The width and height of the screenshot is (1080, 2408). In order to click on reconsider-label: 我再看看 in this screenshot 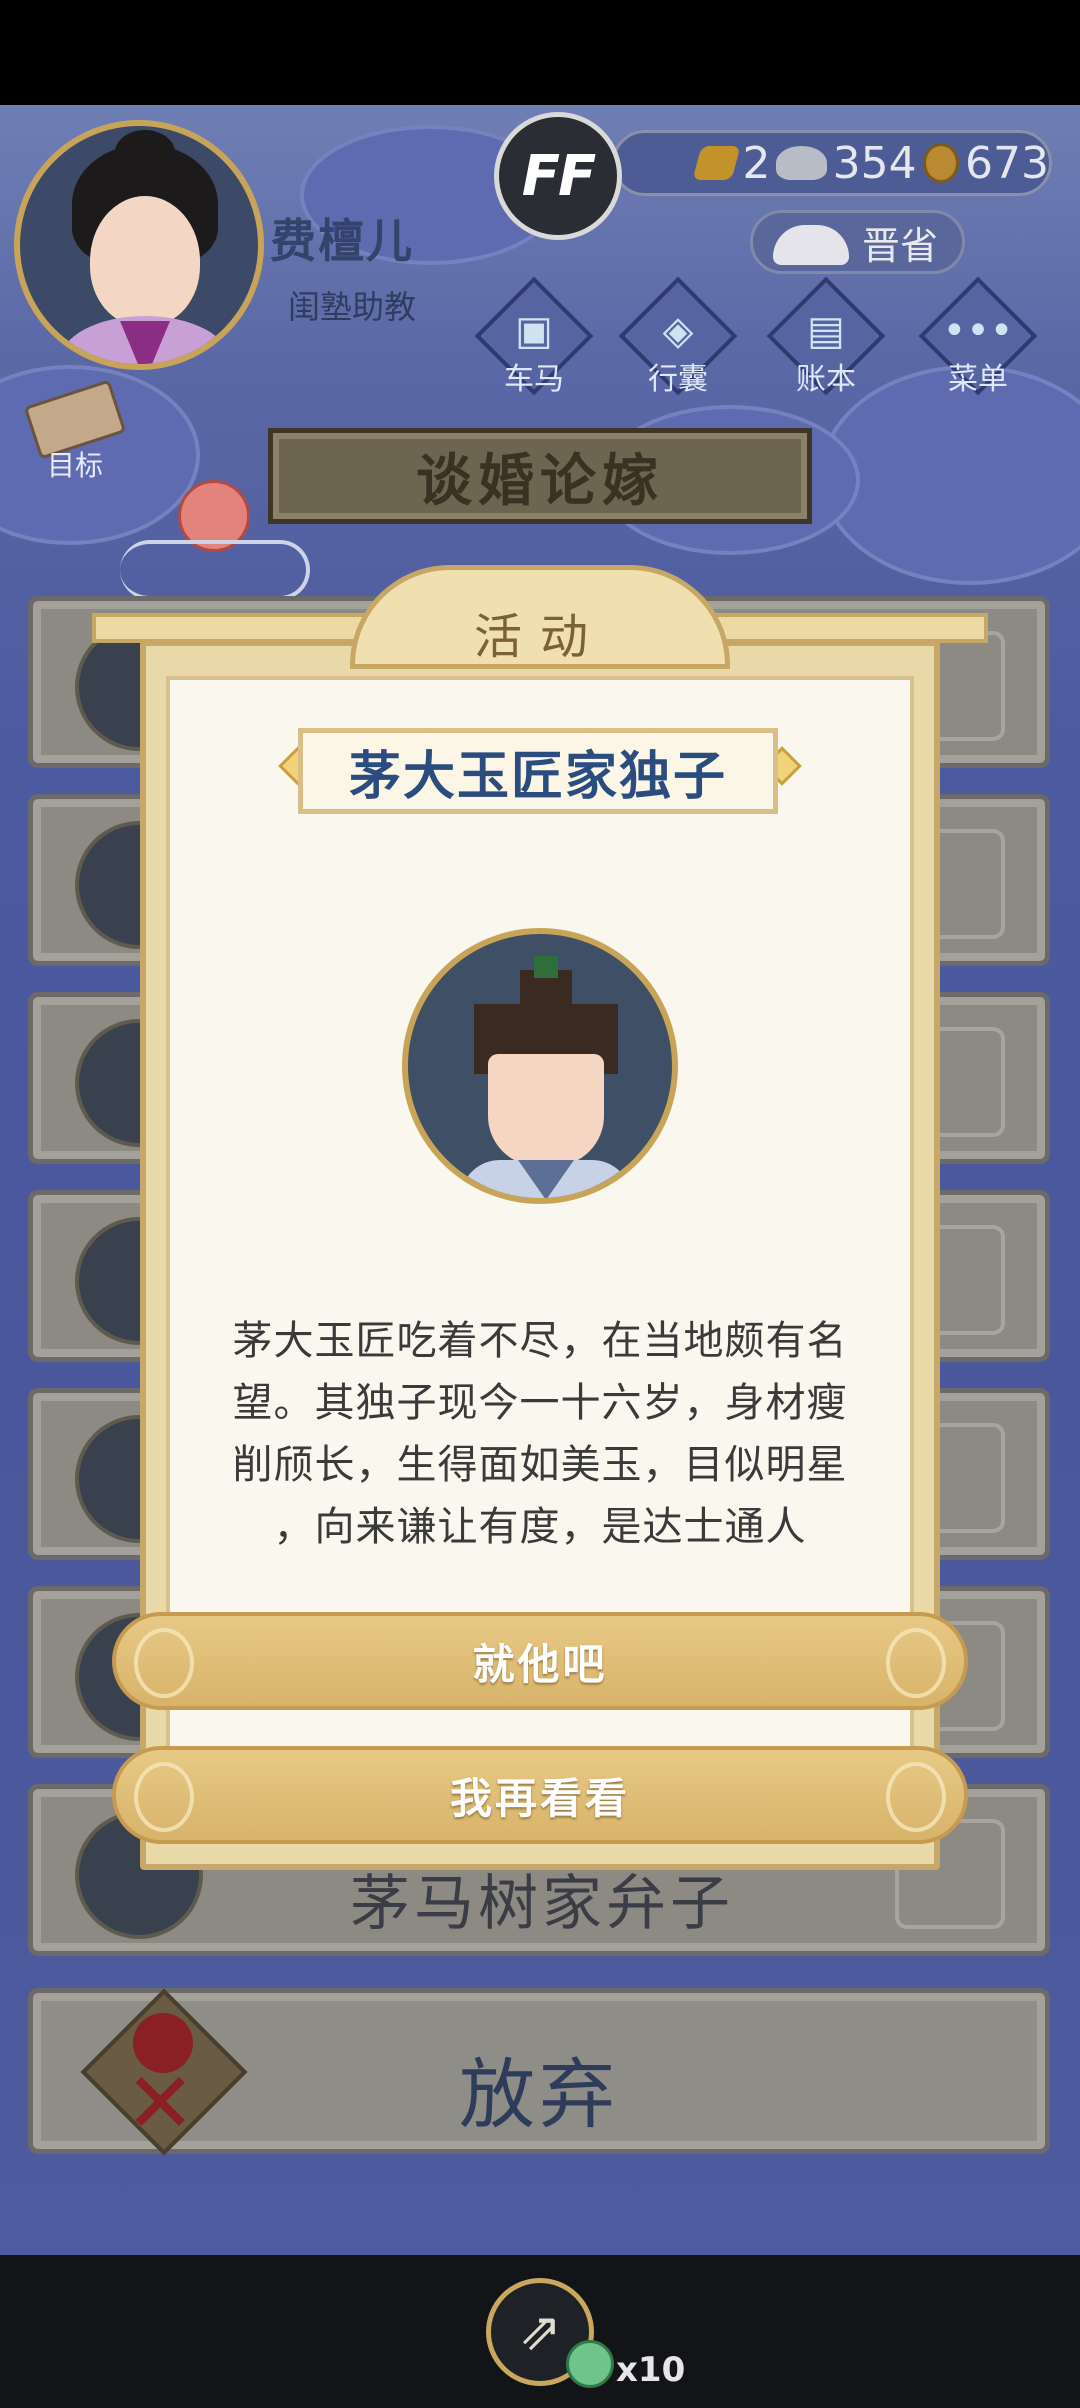, I will do `click(539, 1798)`.